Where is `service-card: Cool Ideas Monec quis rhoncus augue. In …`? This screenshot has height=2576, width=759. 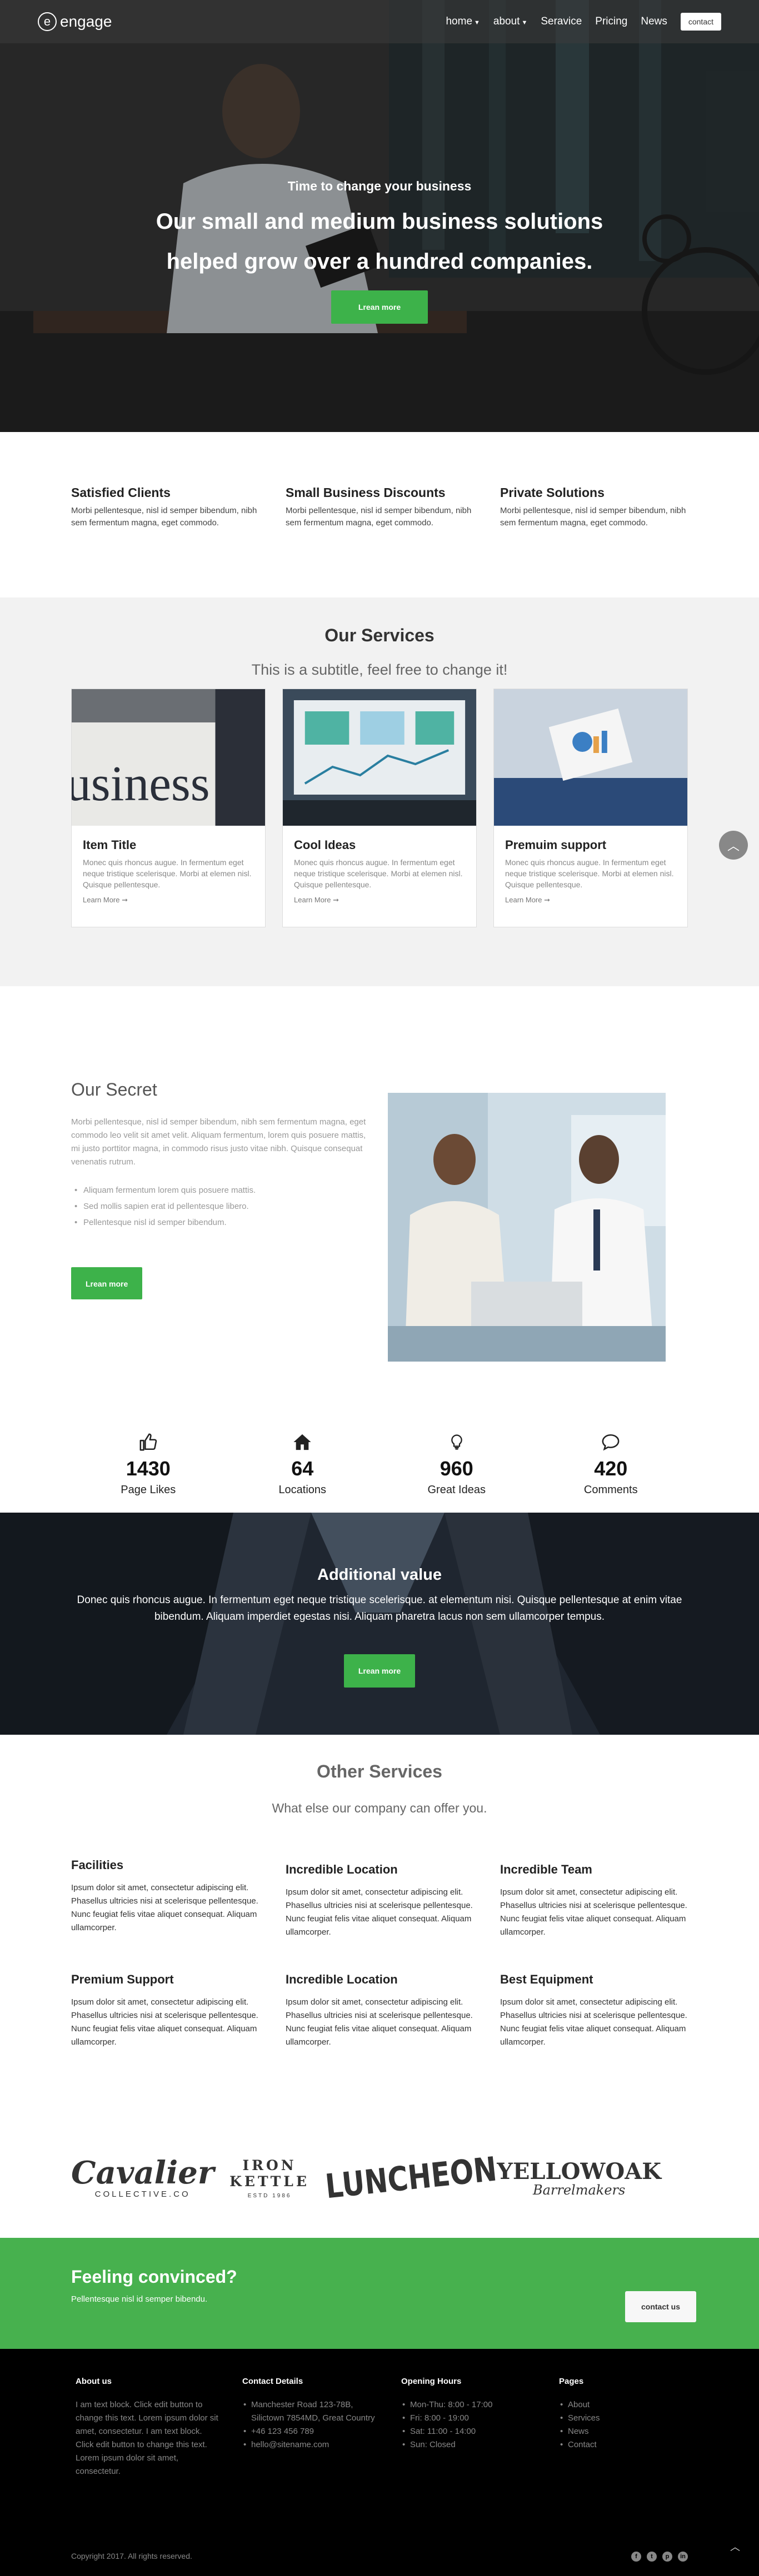
service-card: Cool Ideas Monec quis rhoncus augue. In … is located at coordinates (379, 808).